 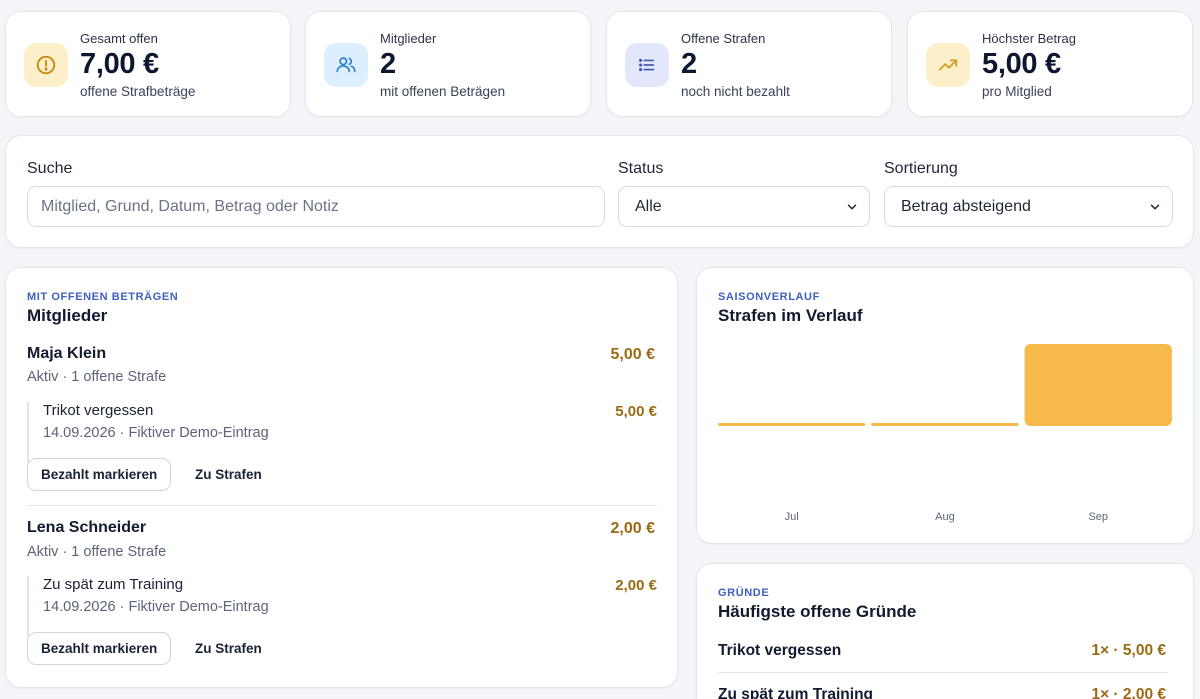 What do you see at coordinates (796, 692) in the screenshot?
I see `reason-label: Zu spät zum Training` at bounding box center [796, 692].